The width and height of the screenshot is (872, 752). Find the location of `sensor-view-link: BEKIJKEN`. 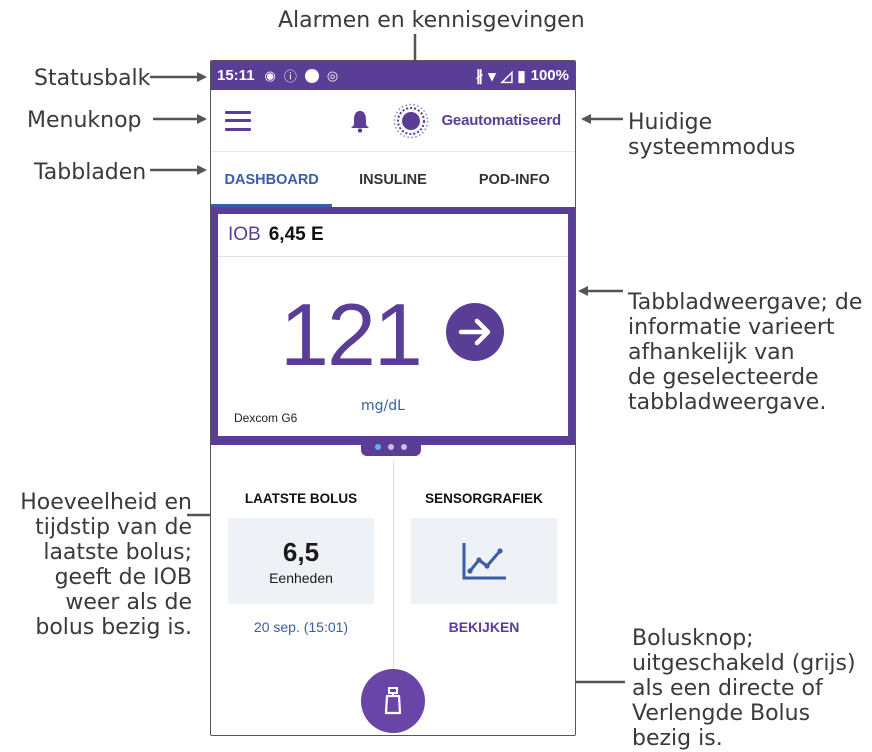

sensor-view-link: BEKIJKEN is located at coordinates (484, 627).